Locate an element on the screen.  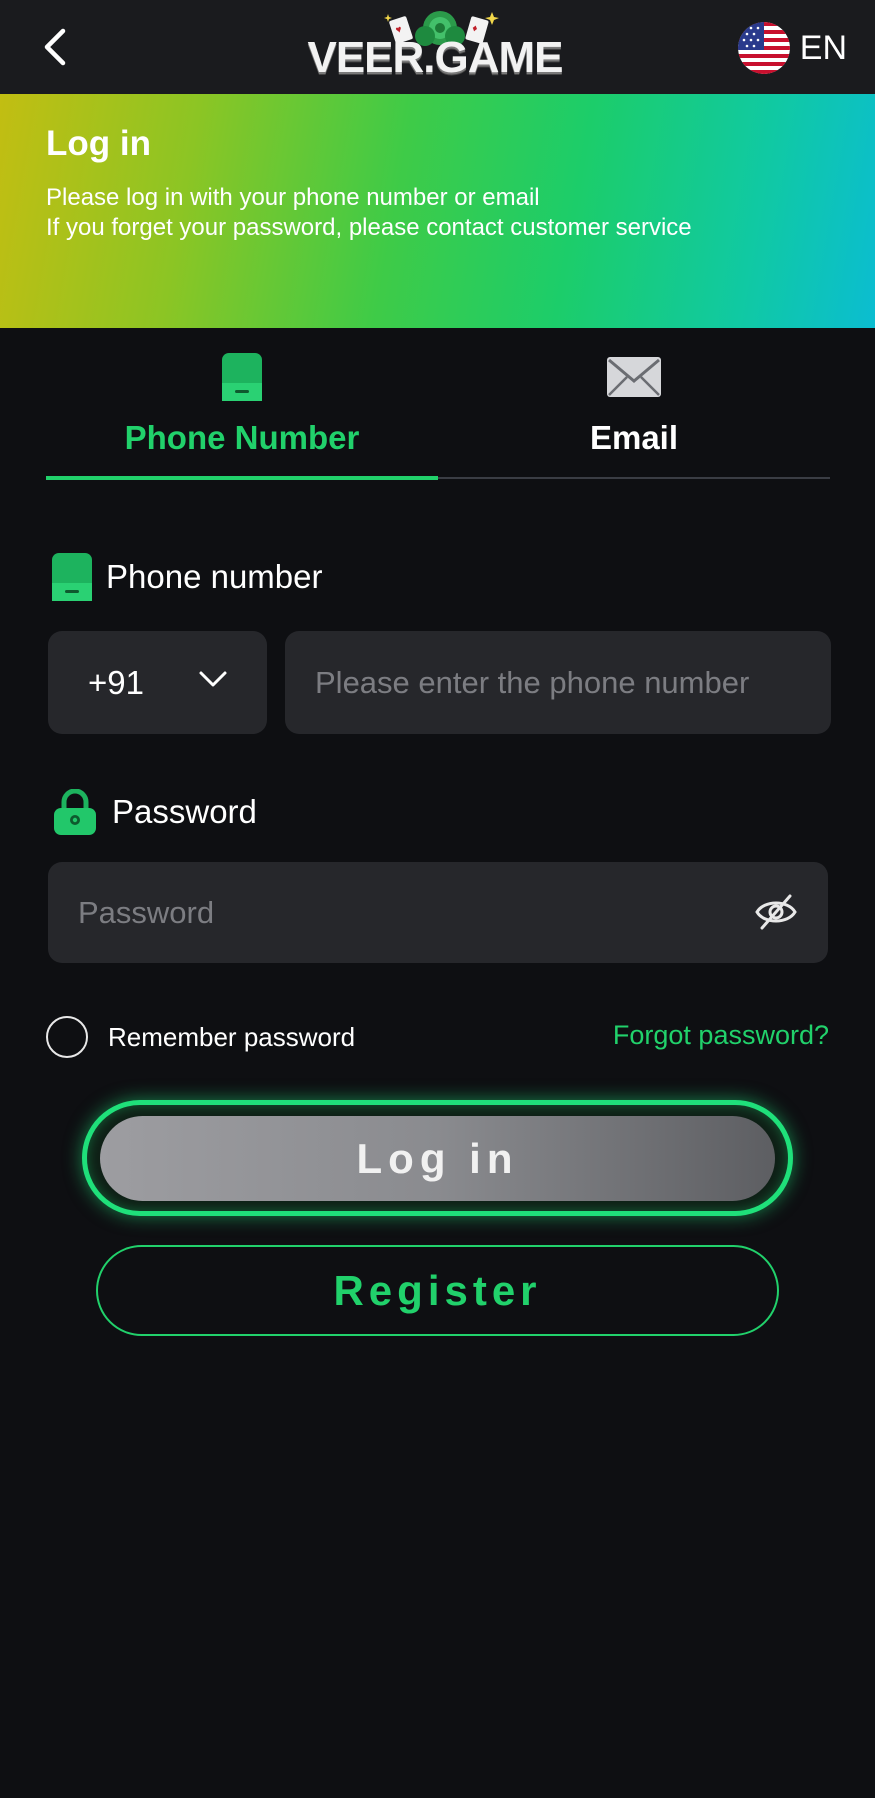
phone-input is located at coordinates (558, 682).